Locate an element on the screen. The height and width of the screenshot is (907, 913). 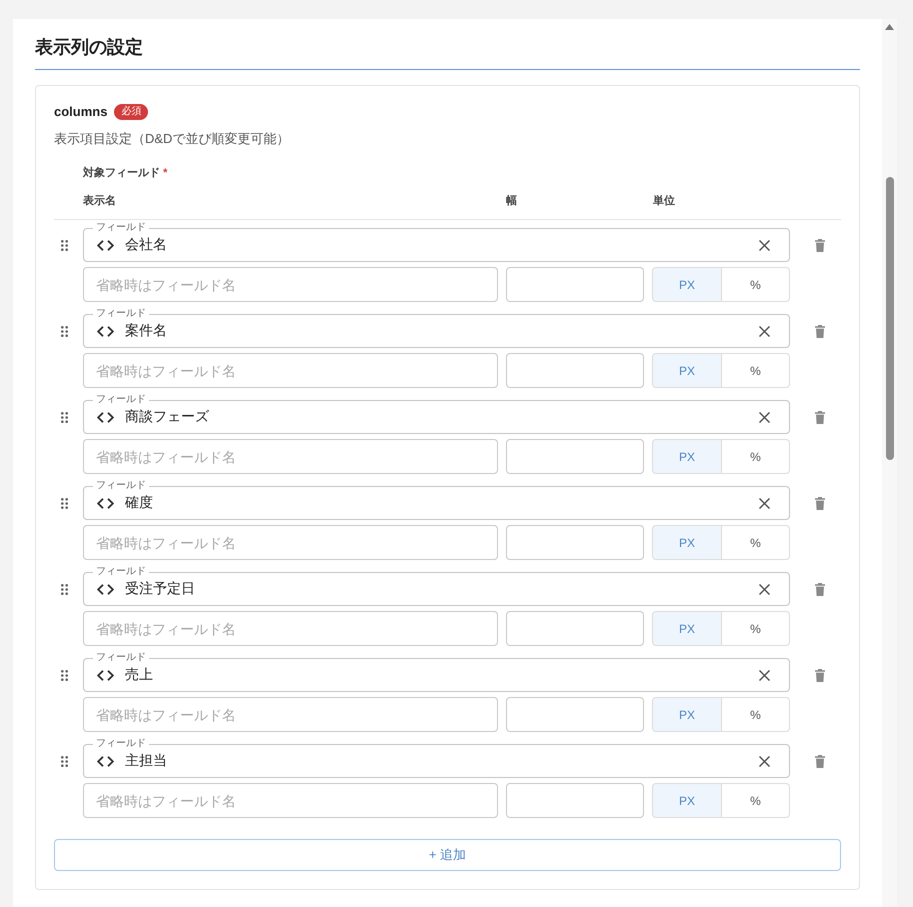
field-group-label: 対象フィールド * is located at coordinates (125, 173).